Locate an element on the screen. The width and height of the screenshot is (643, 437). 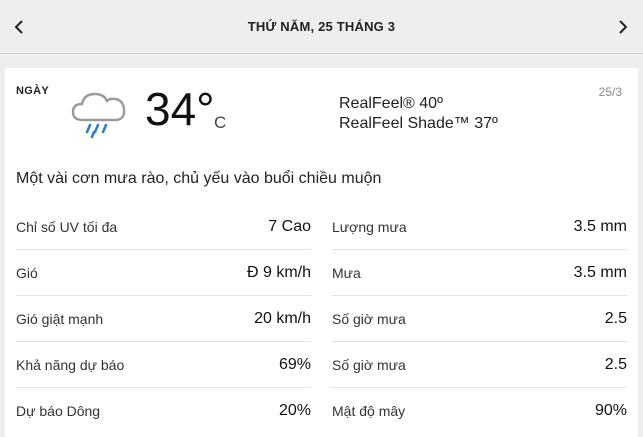
detail-value: 20% is located at coordinates (294, 410).